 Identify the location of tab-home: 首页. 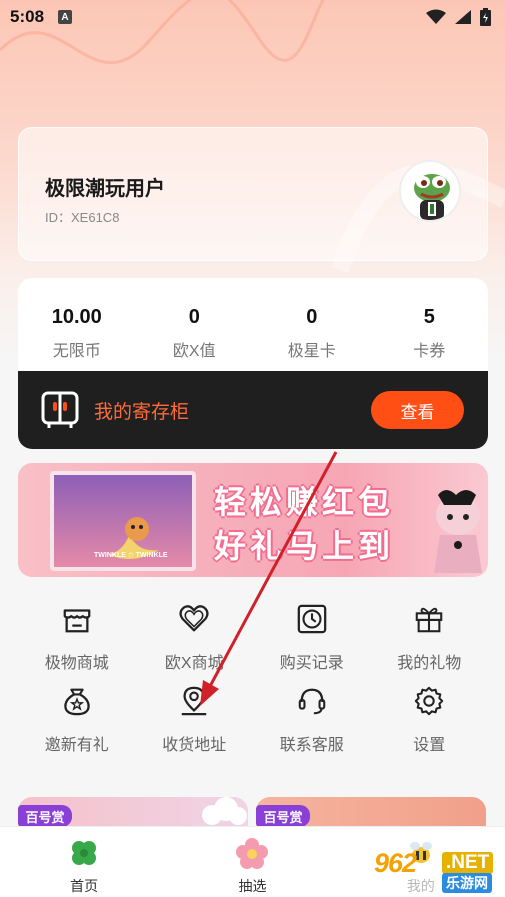
(84, 862).